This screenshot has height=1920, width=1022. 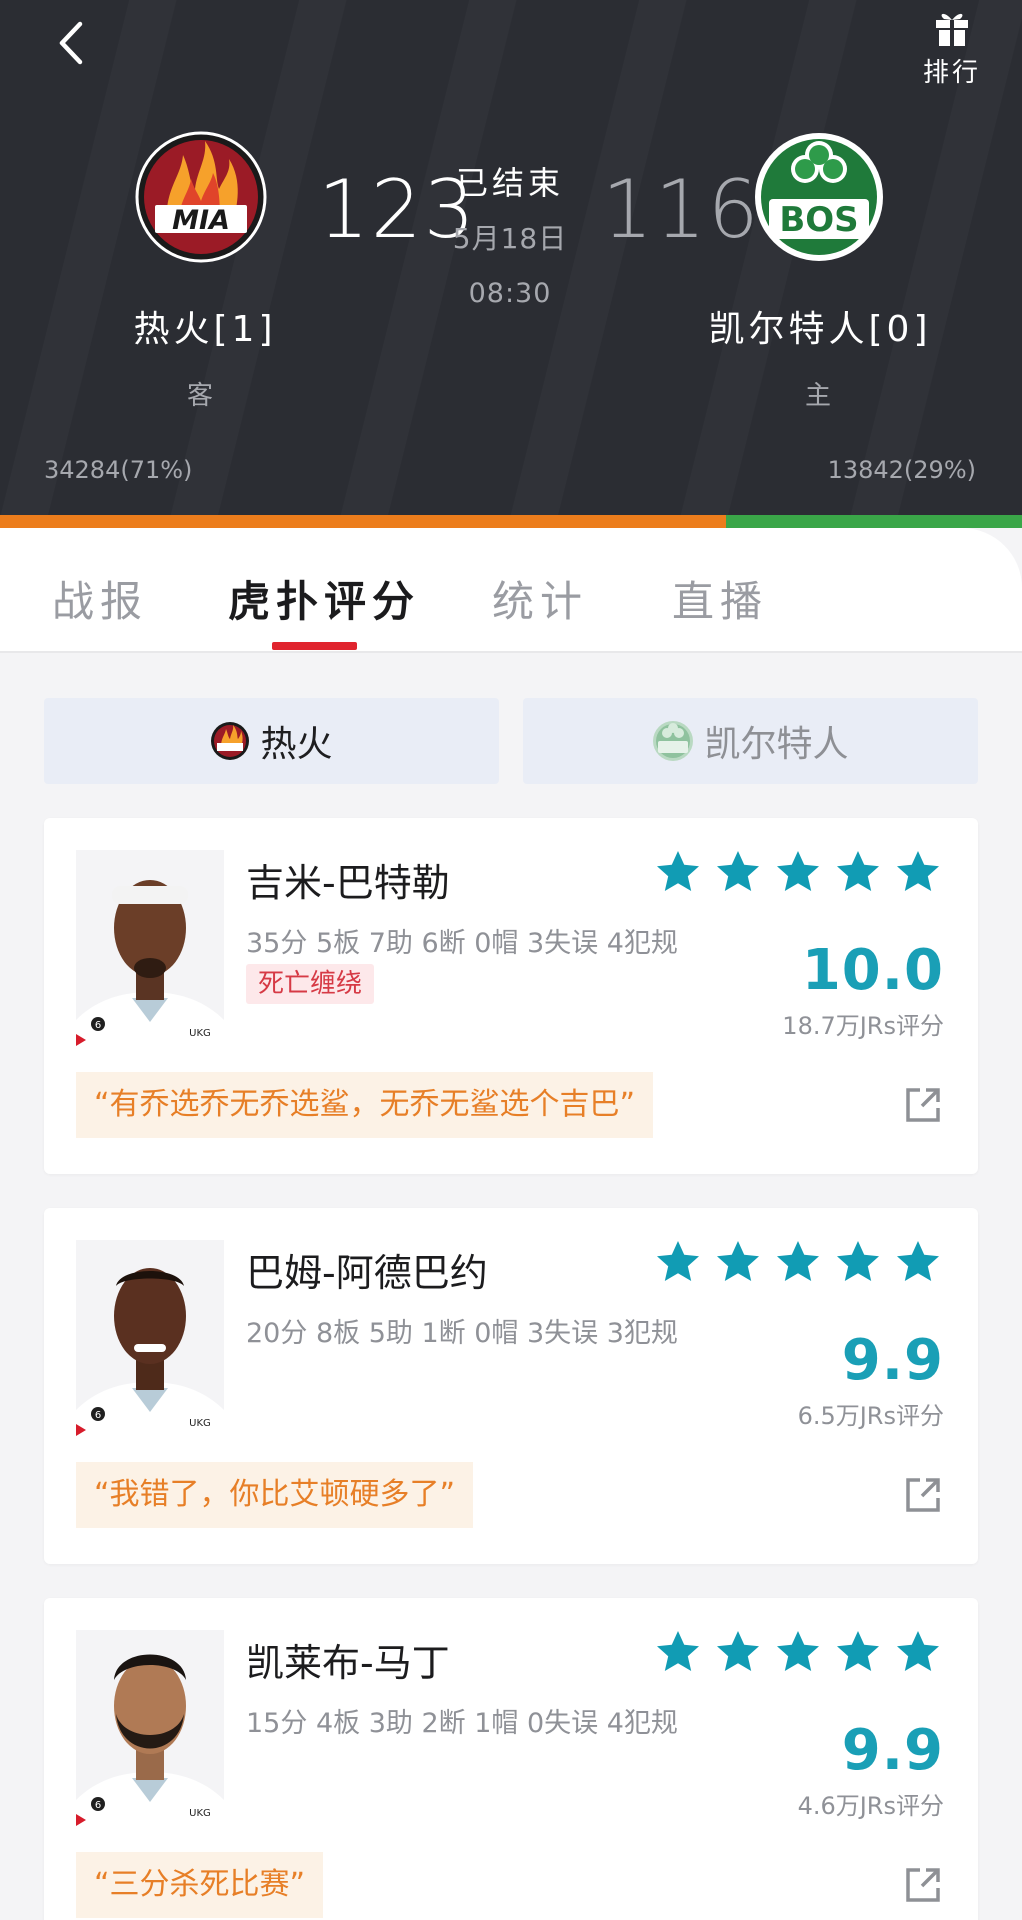 What do you see at coordinates (870, 1416) in the screenshot?
I see `player-rating-count: 6.5万JRs评分` at bounding box center [870, 1416].